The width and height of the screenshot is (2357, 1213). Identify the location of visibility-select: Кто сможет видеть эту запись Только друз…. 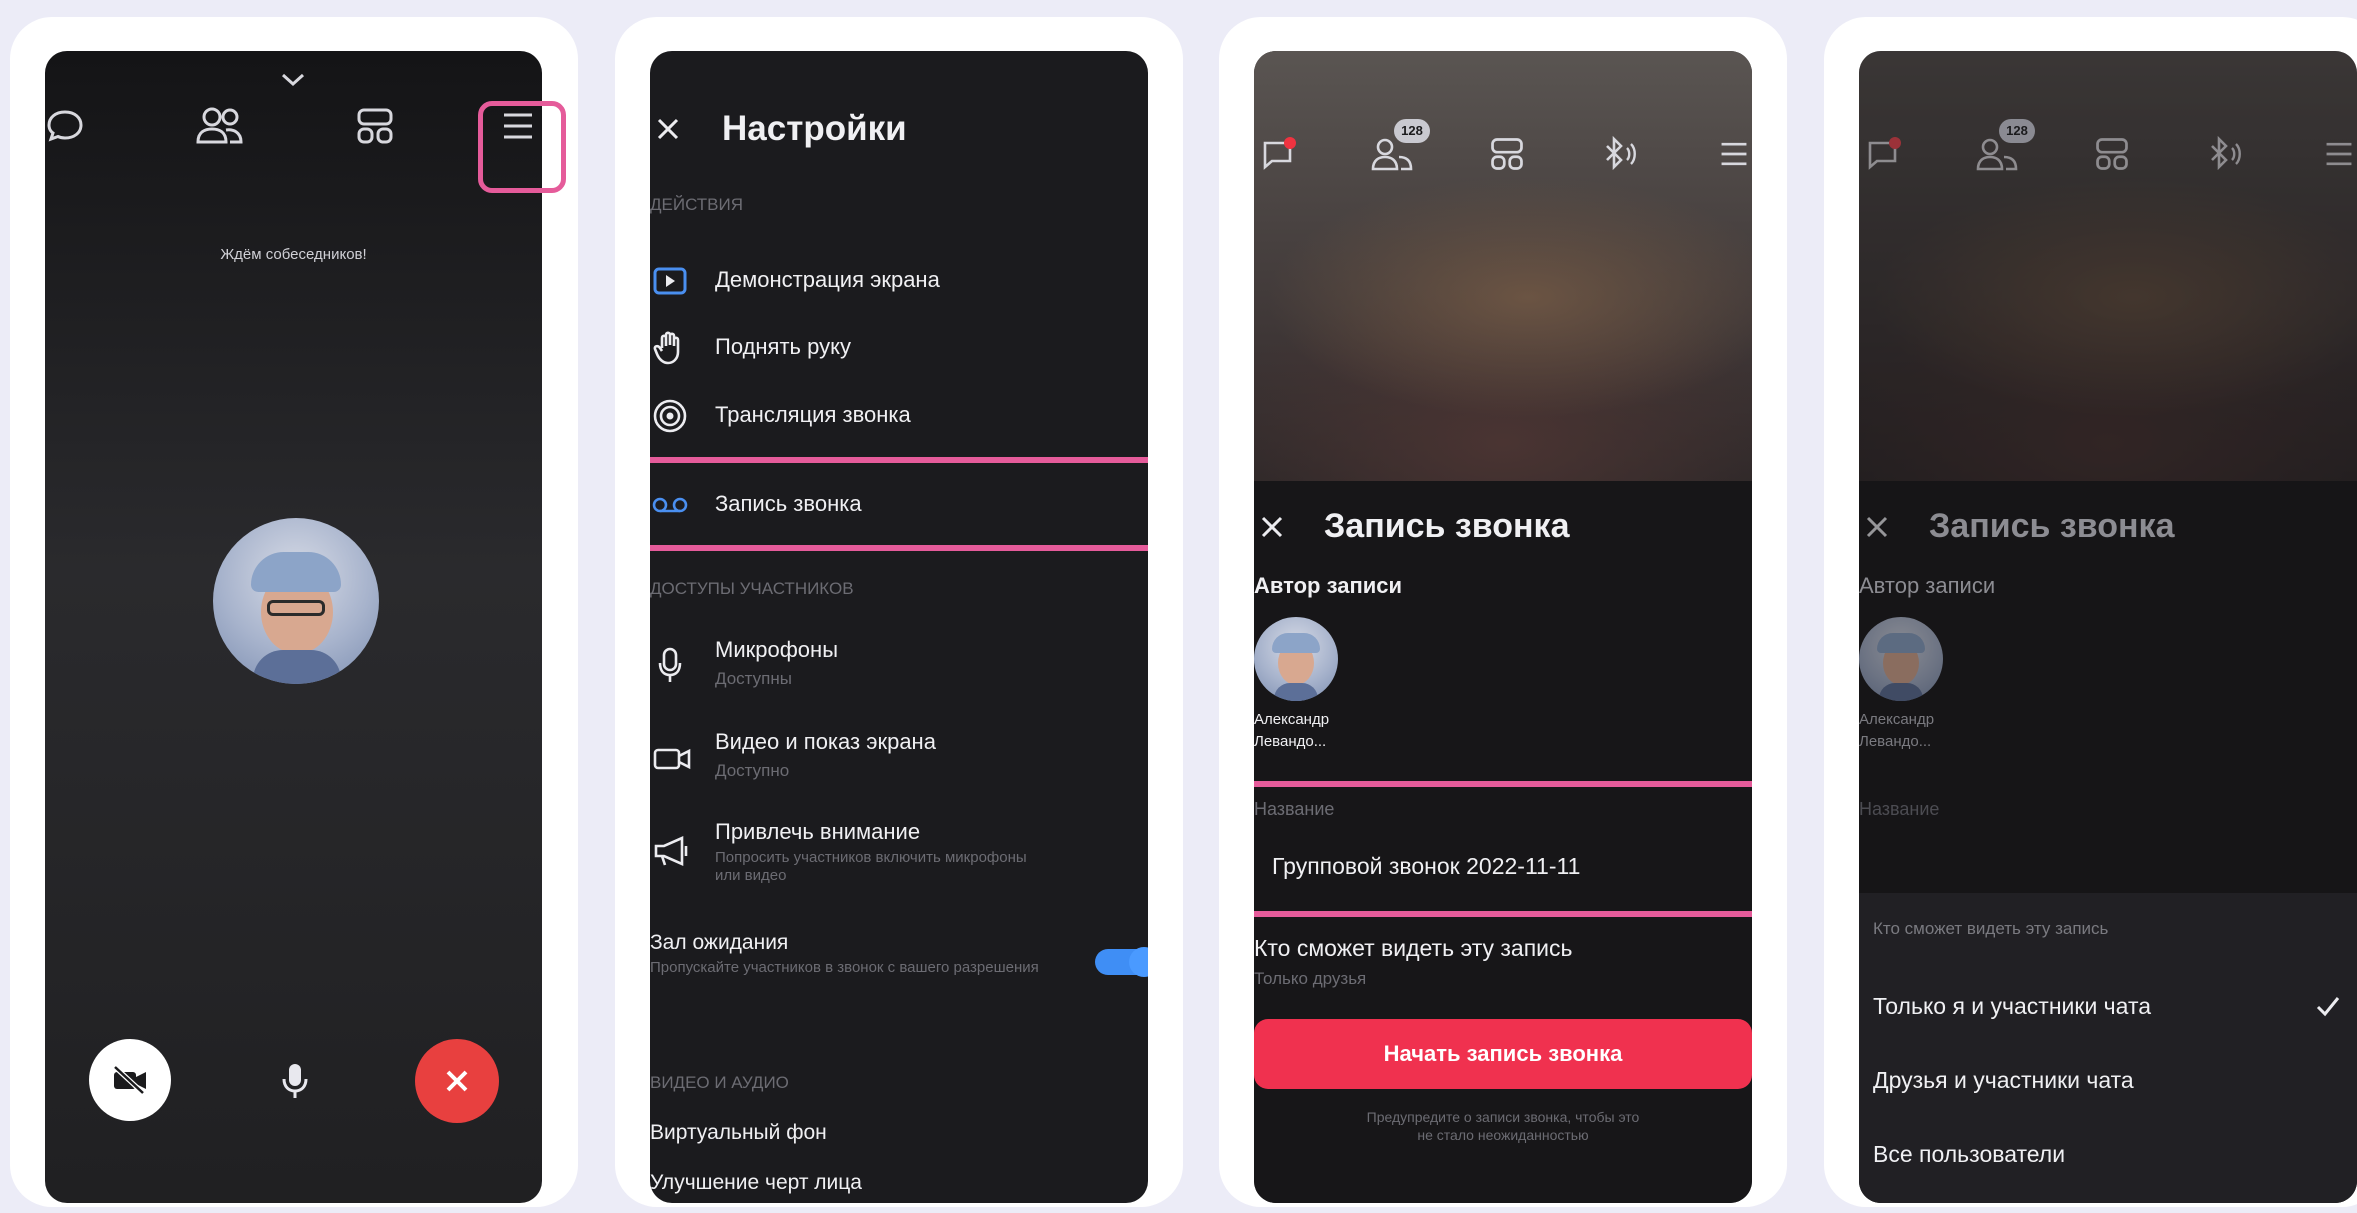
(1503, 961).